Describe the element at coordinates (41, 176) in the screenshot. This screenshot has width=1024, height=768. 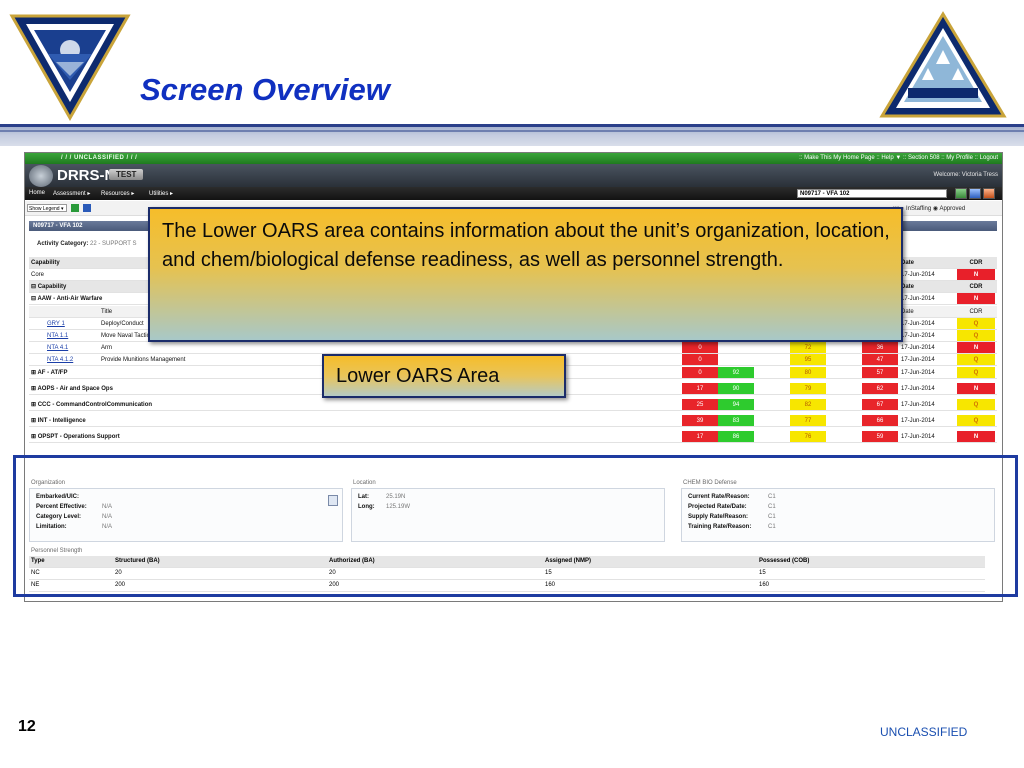
I see `drrs-seal-icon` at that location.